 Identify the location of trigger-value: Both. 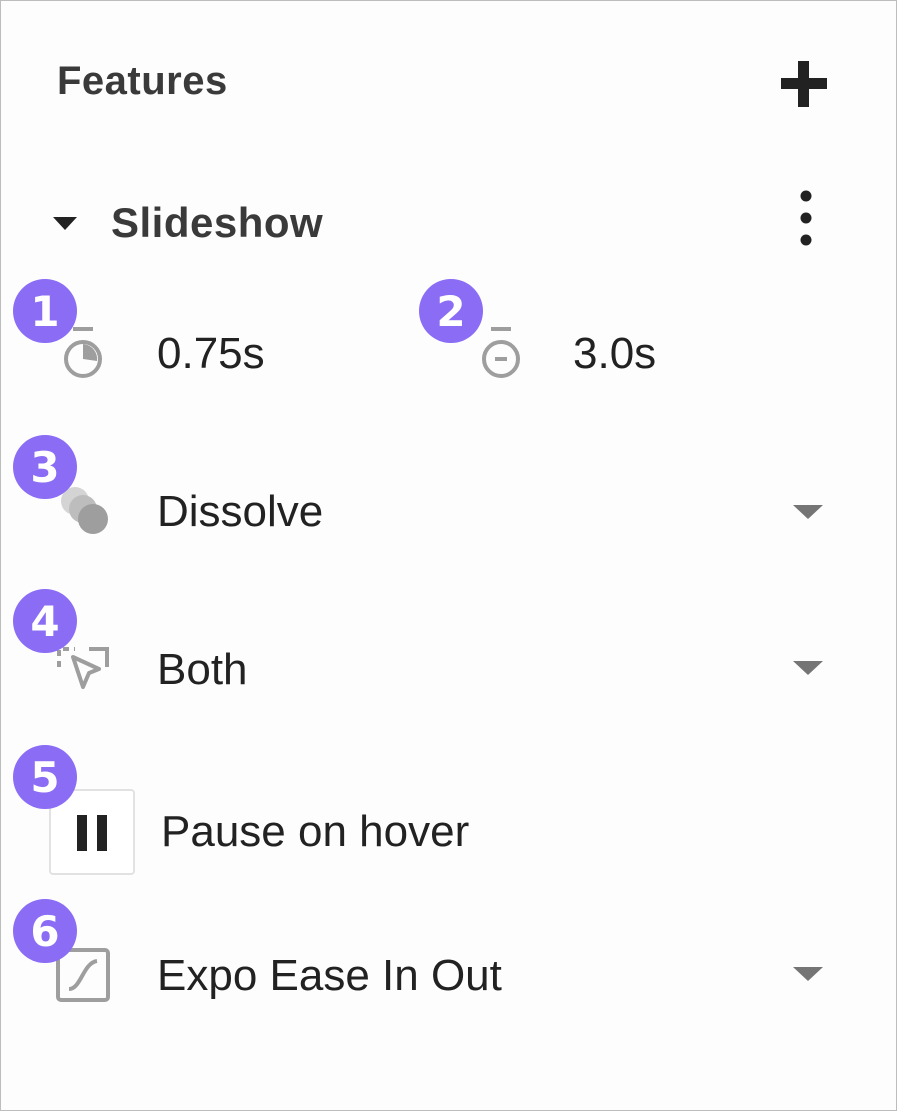
(202, 669).